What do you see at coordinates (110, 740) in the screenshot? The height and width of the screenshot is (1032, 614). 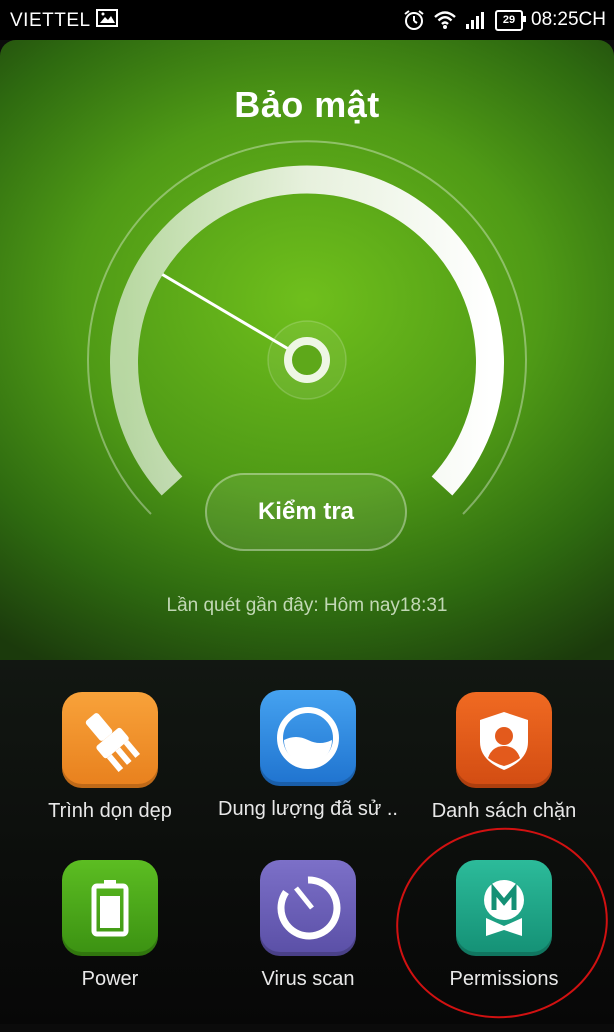 I see `cleaner-brush-icon` at bounding box center [110, 740].